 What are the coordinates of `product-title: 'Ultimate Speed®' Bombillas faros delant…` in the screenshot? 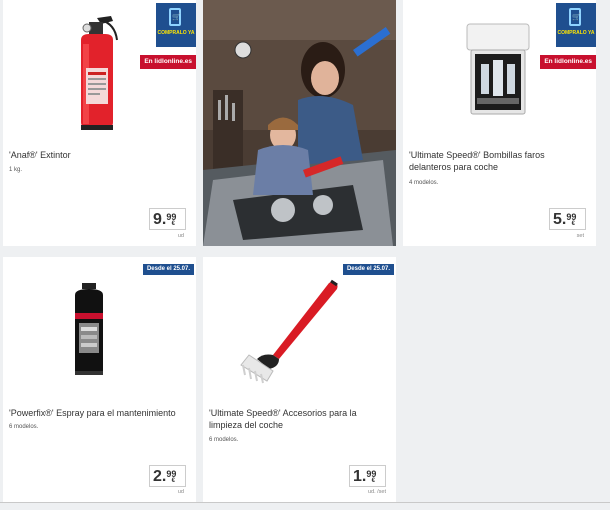 It's located at (499, 161).